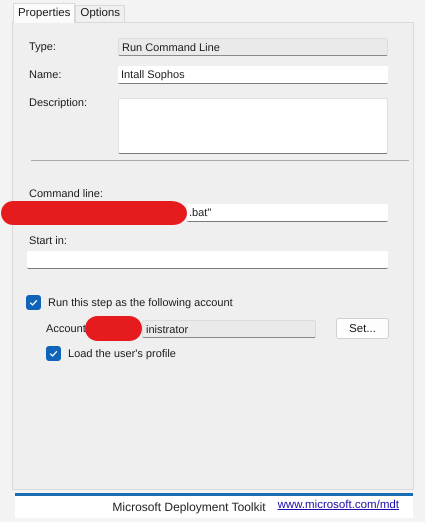 This screenshot has height=522, width=425. I want to click on field-label: Type:, so click(43, 47).